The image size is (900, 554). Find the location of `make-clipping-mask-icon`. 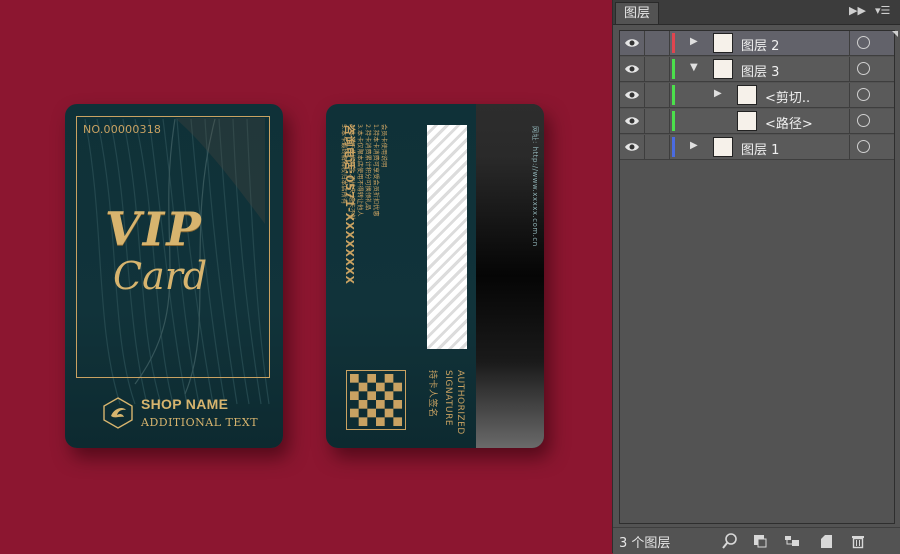

make-clipping-mask-icon is located at coordinates (760, 541).